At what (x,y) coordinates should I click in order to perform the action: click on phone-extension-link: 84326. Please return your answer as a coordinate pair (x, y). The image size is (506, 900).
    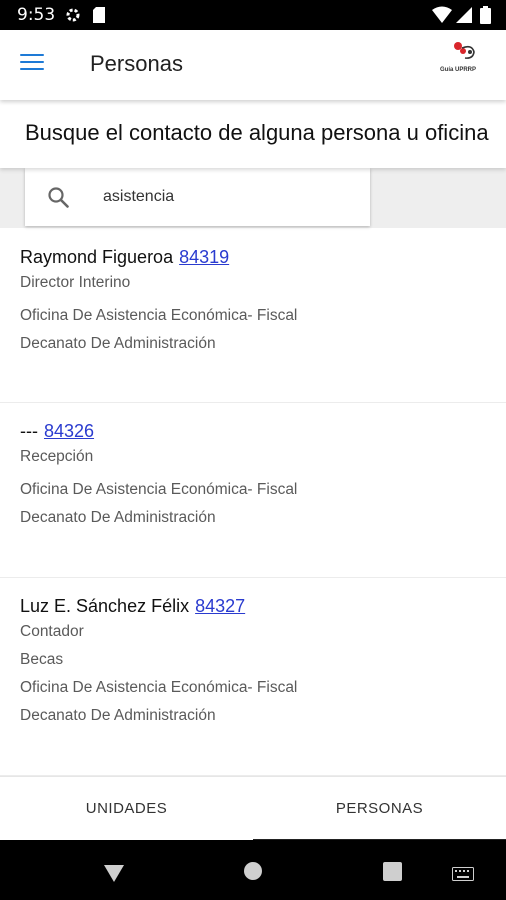
    Looking at the image, I should click on (69, 431).